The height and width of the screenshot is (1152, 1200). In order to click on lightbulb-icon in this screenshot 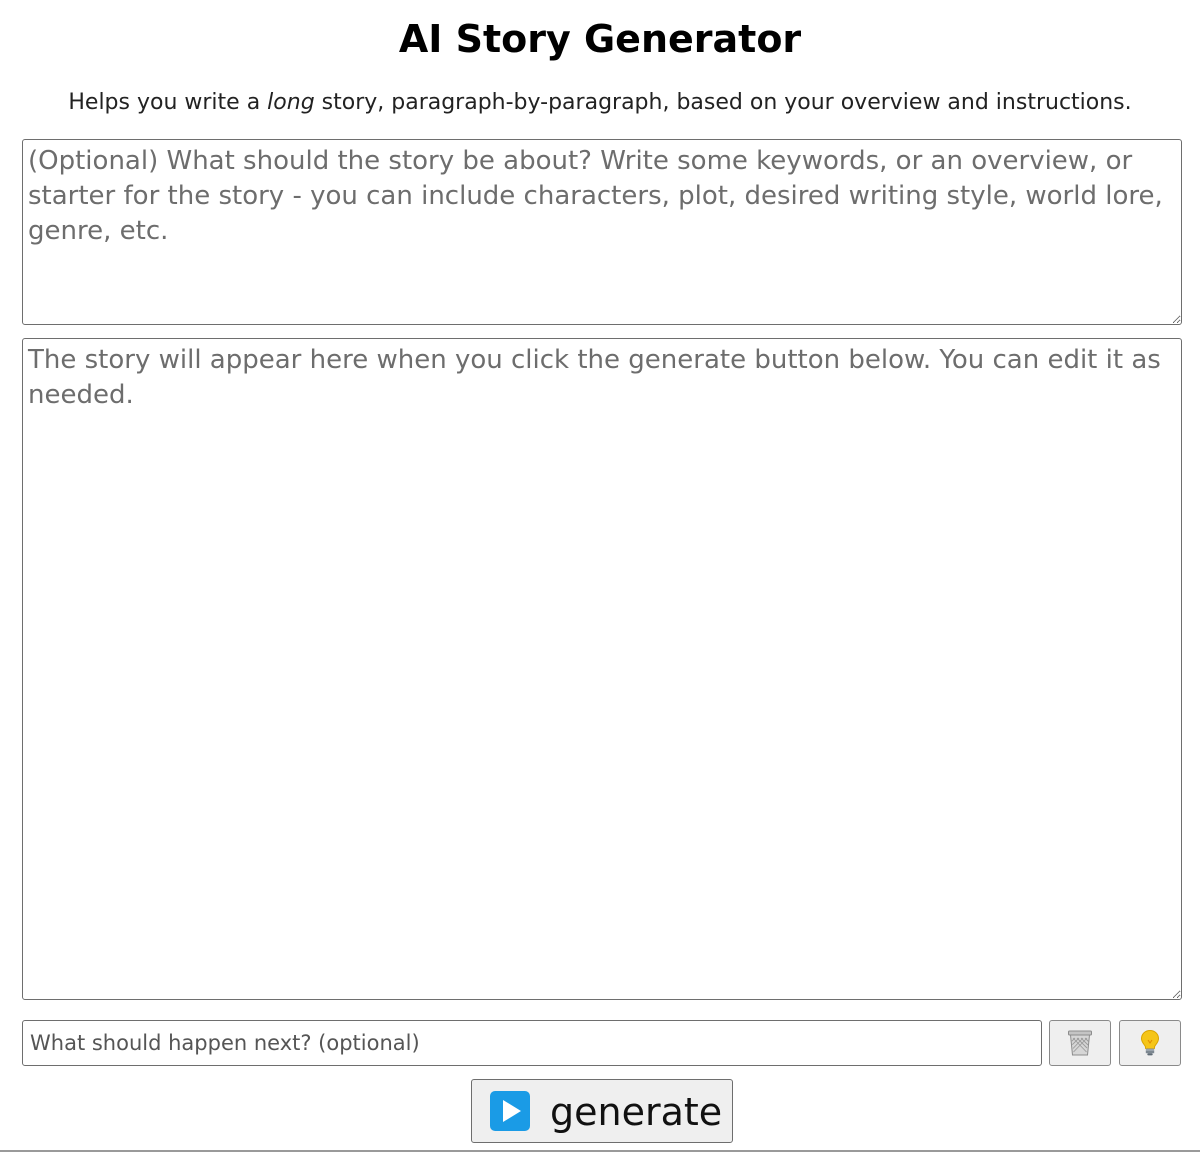, I will do `click(1150, 1042)`.